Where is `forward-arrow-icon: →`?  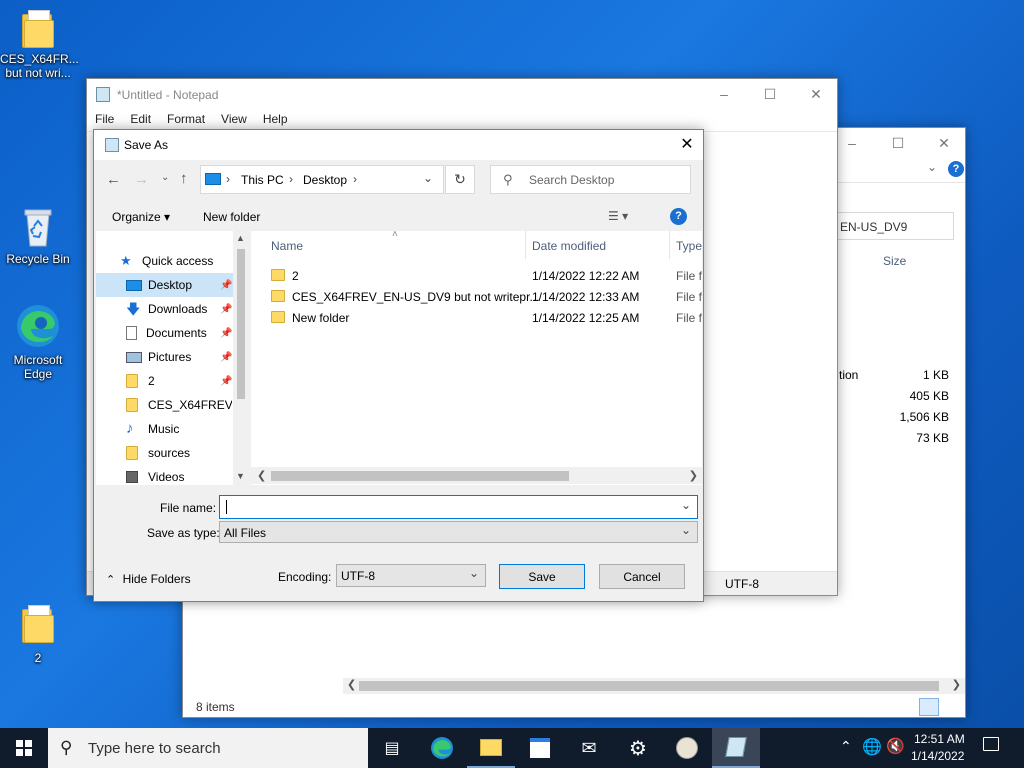
forward-arrow-icon: → is located at coordinates (141, 179).